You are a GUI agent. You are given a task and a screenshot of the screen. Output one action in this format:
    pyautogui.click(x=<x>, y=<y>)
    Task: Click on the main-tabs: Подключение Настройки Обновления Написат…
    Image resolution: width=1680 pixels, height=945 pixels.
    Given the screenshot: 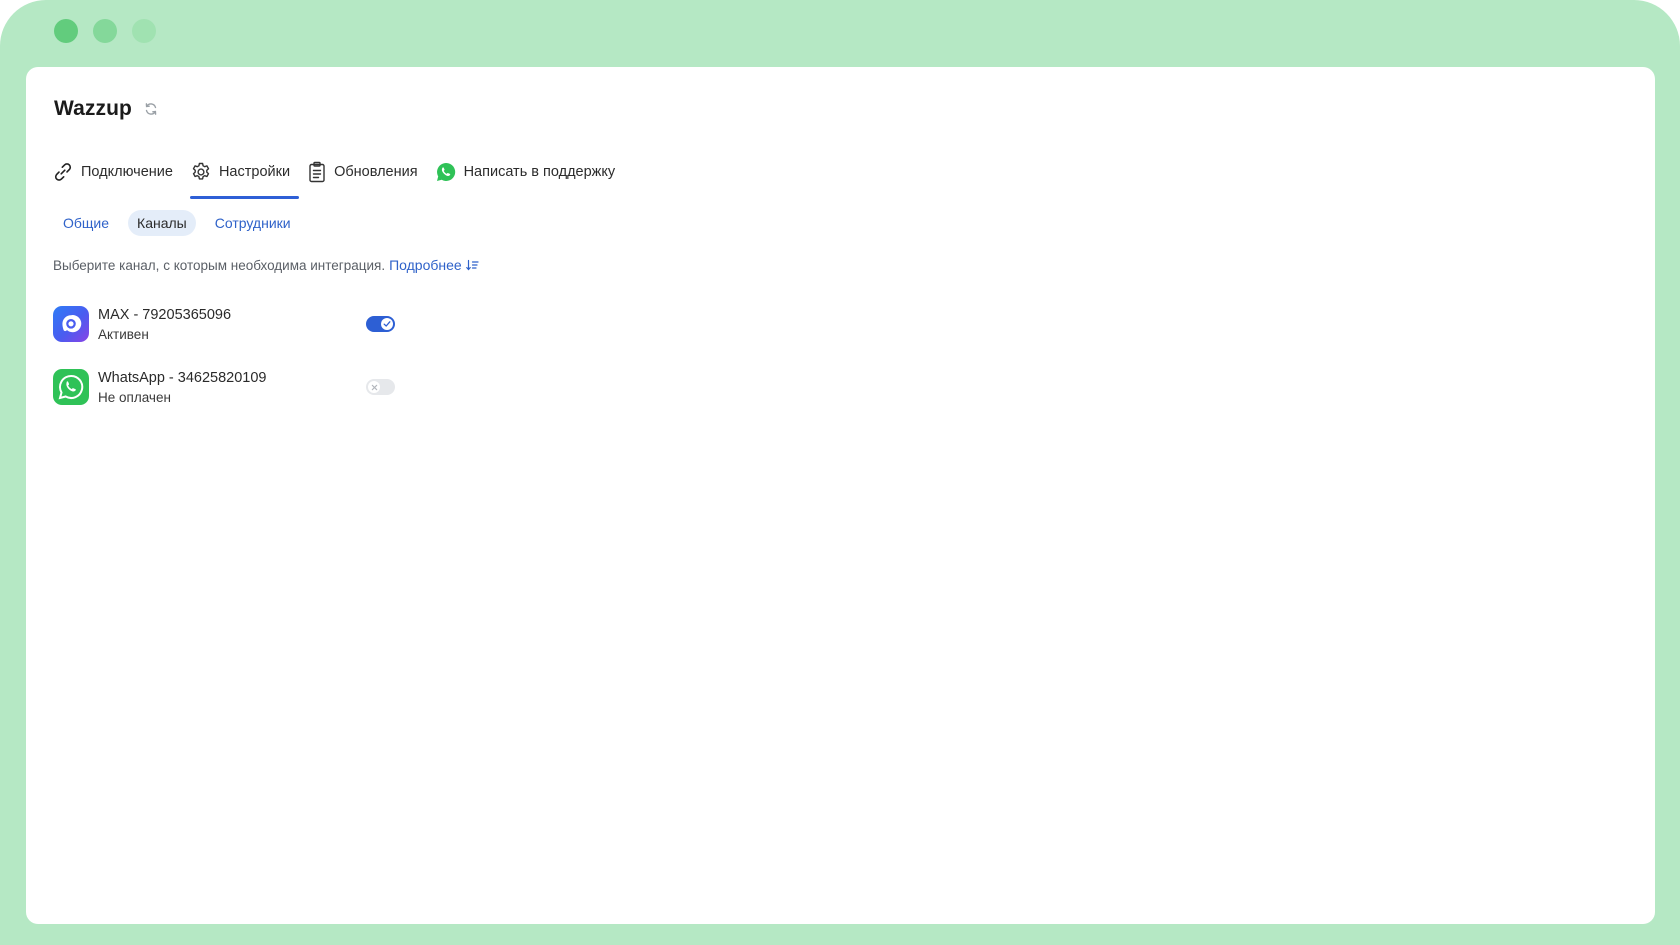 What is the action you would take?
    pyautogui.click(x=342, y=175)
    